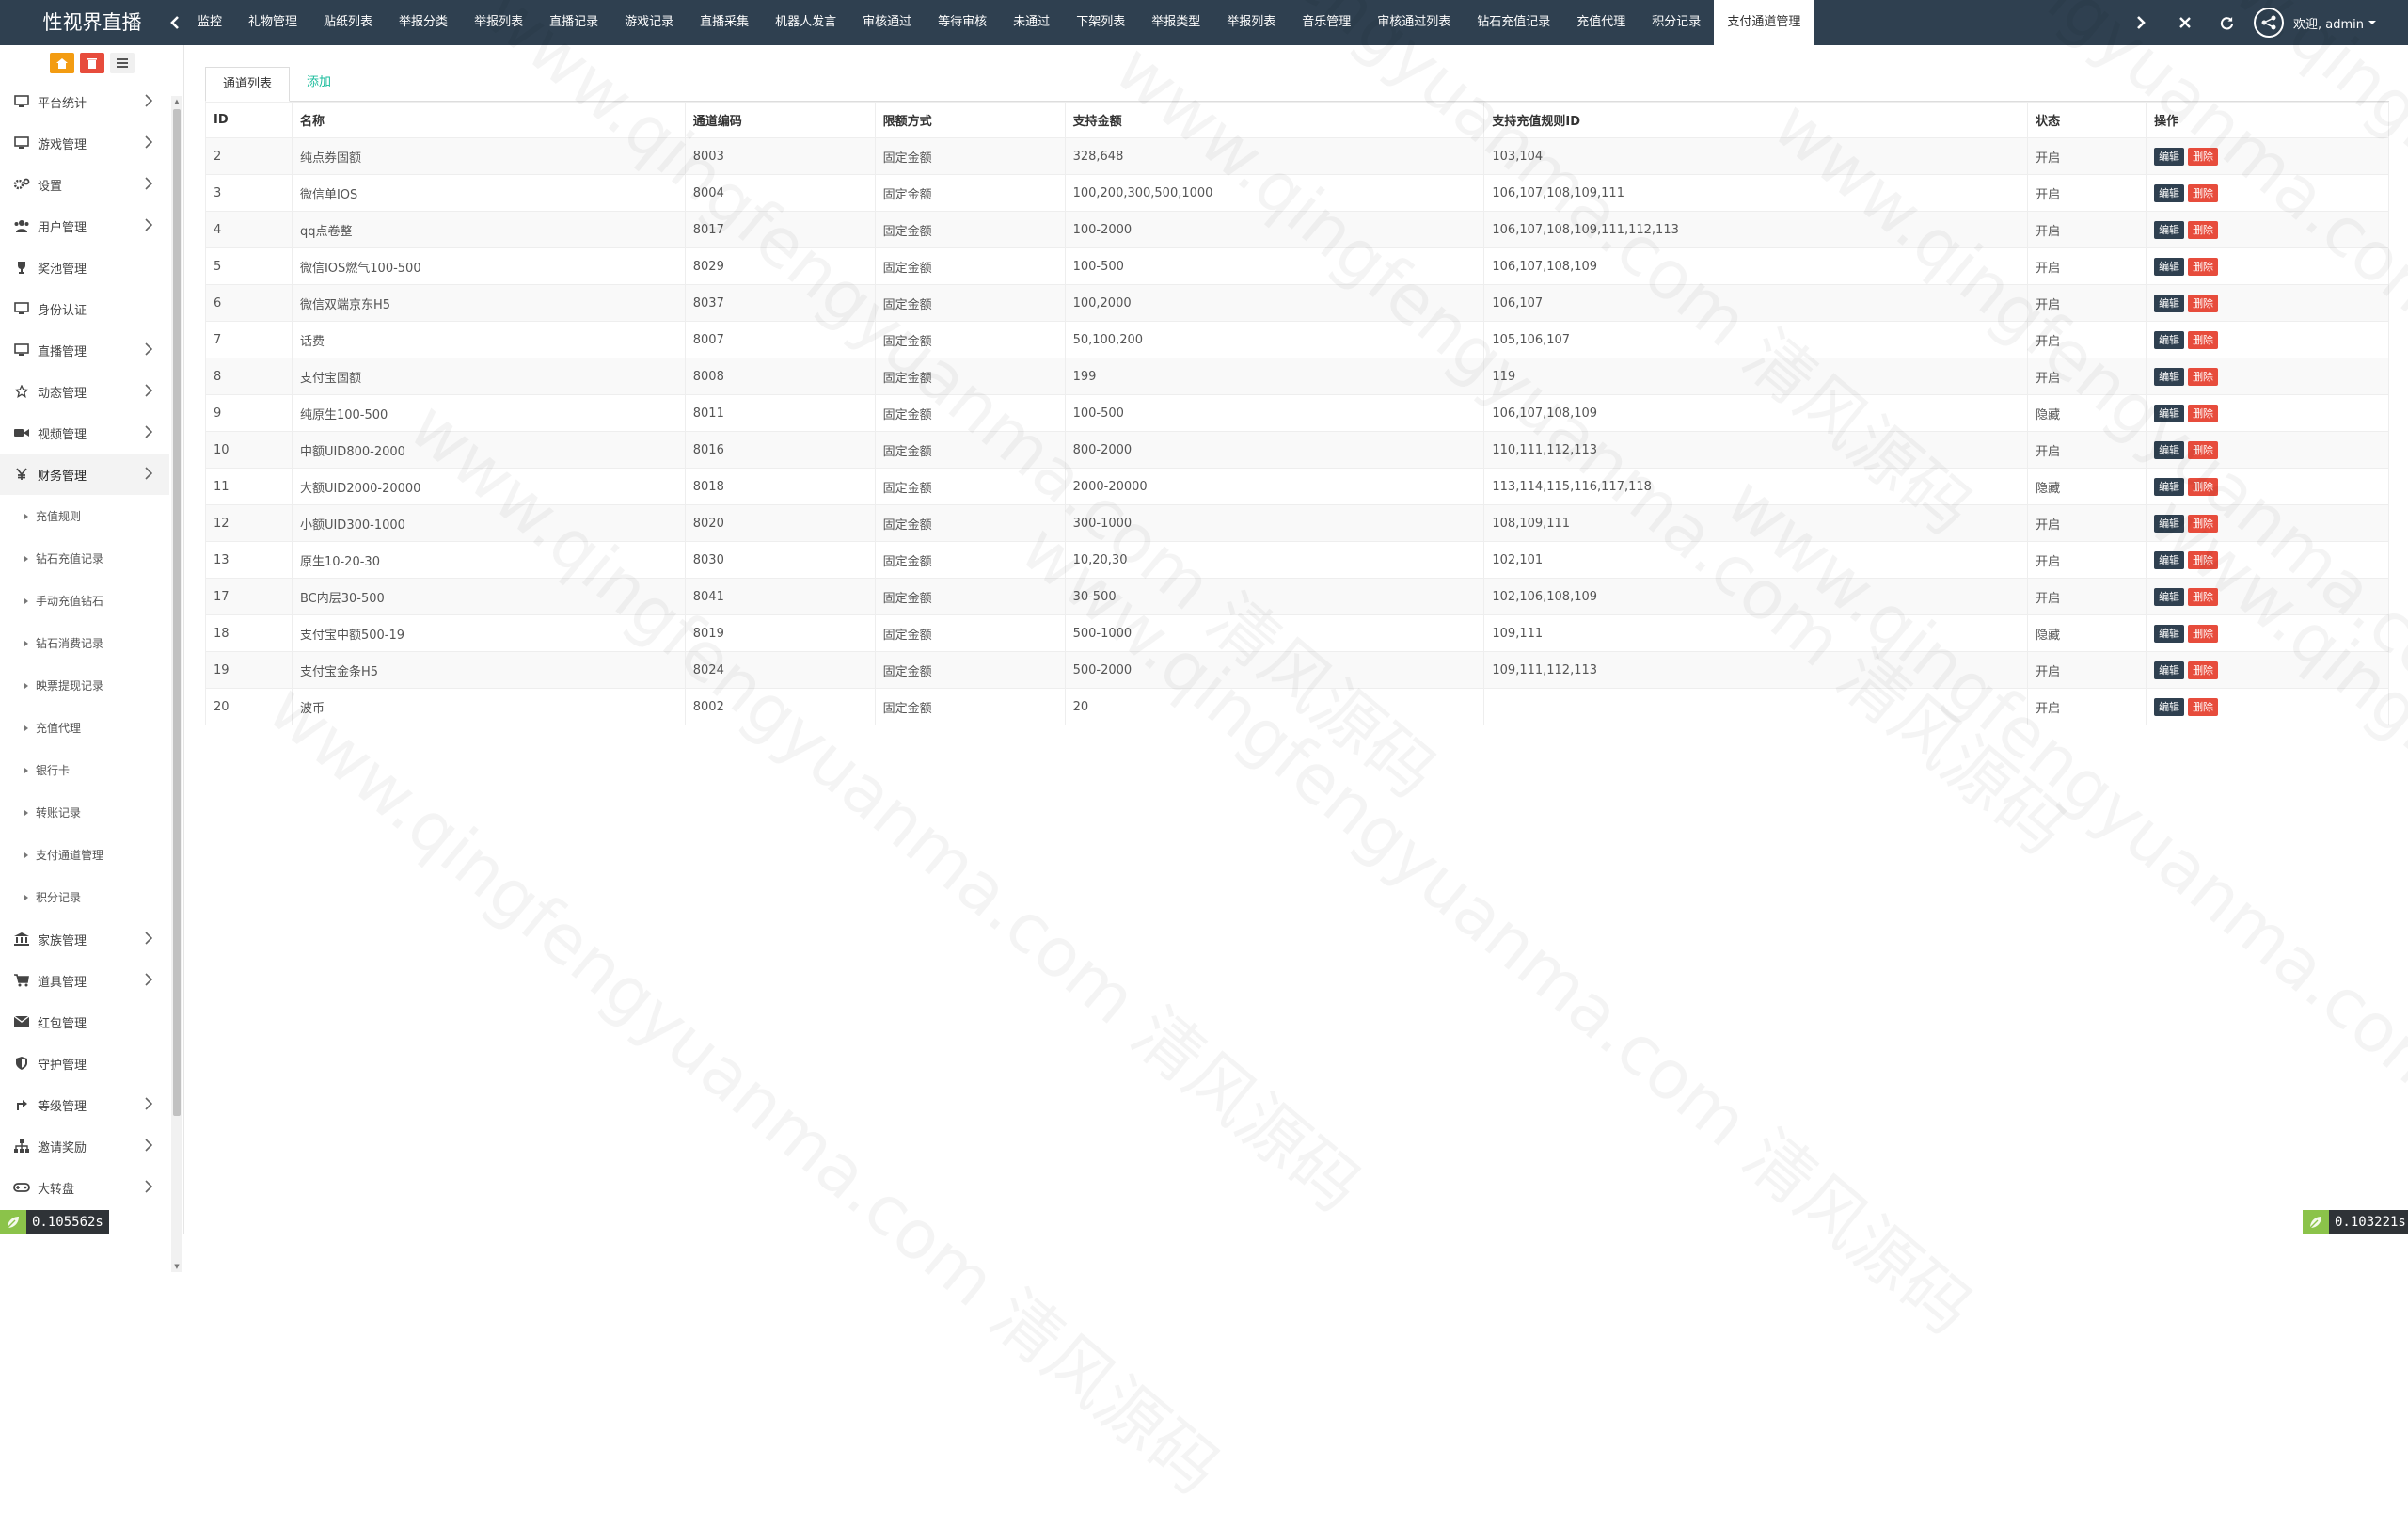  What do you see at coordinates (85, 855) in the screenshot?
I see `sidebar-subitem: 支付通道管理` at bounding box center [85, 855].